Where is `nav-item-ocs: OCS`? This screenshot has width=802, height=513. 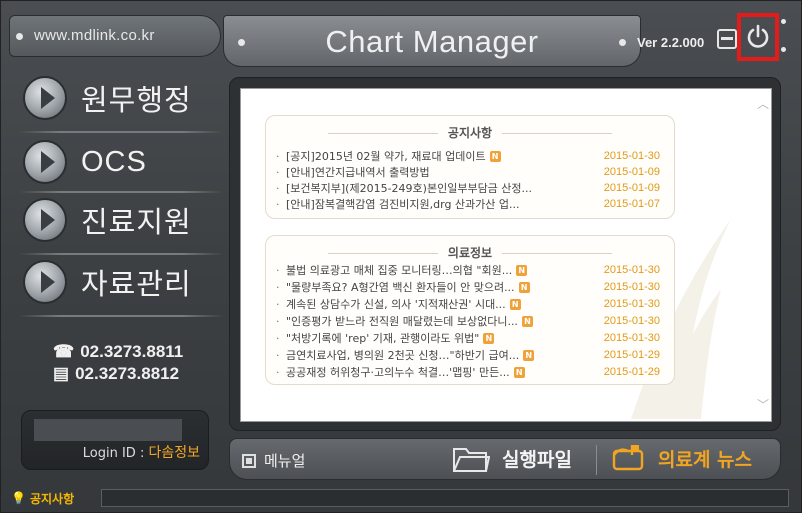 nav-item-ocs: OCS is located at coordinates (119, 162).